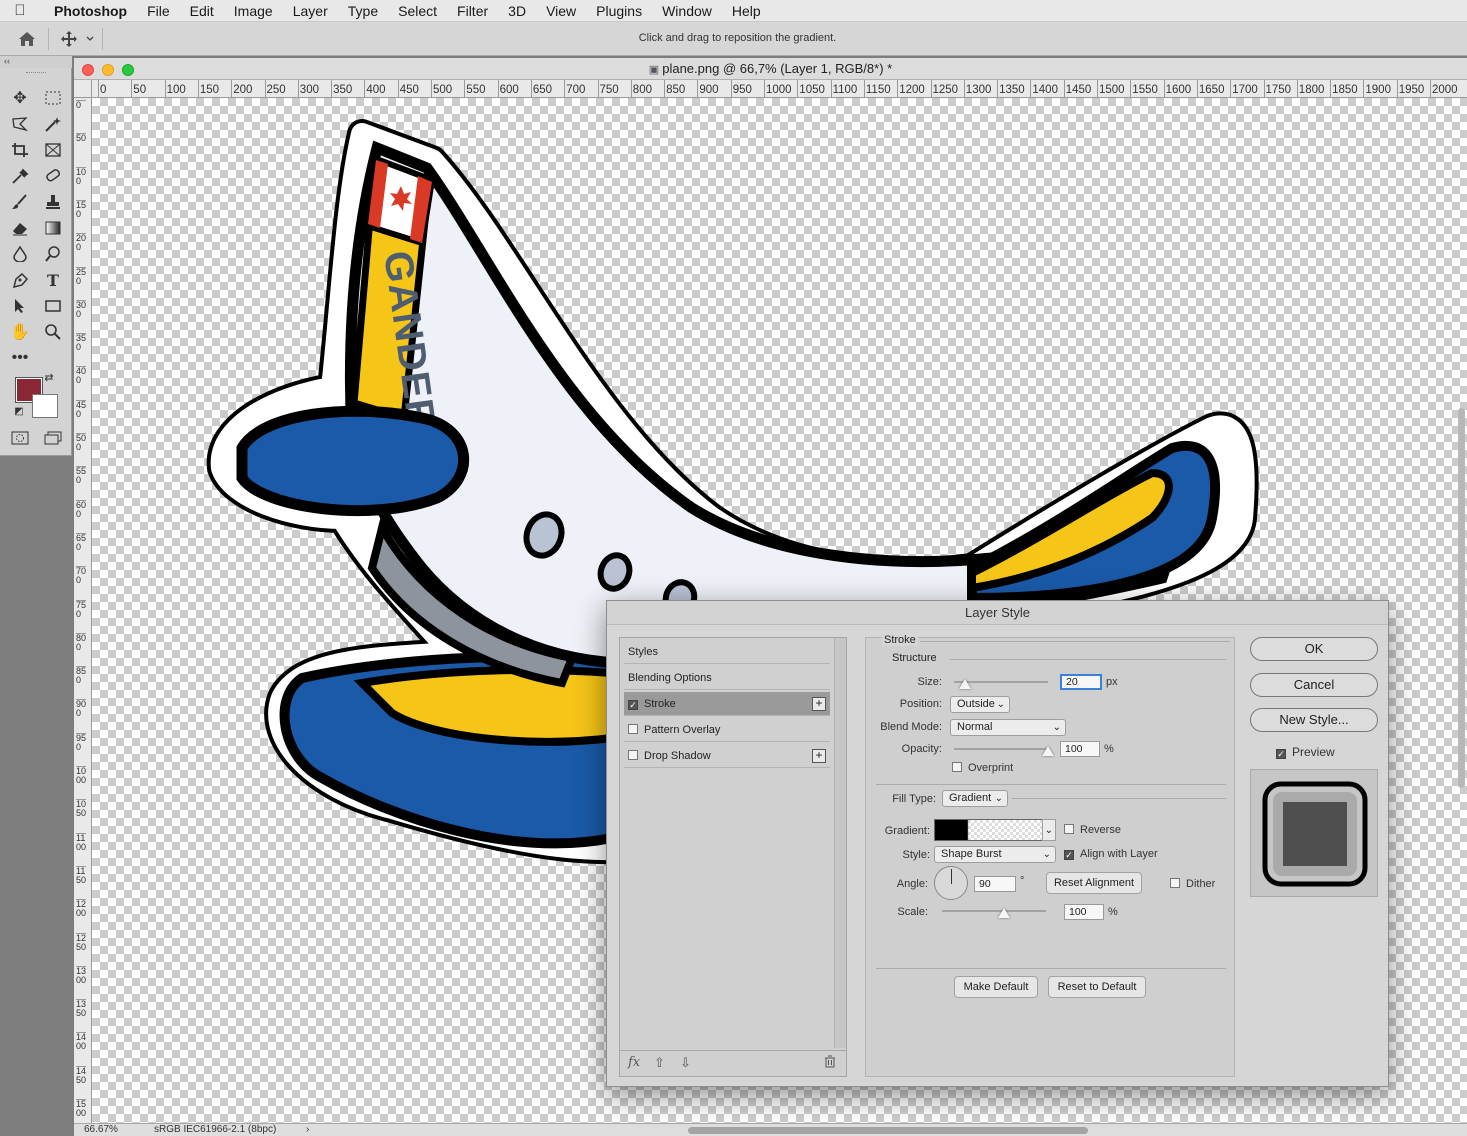  I want to click on gradient-picker-button: ⌄, so click(1049, 830).